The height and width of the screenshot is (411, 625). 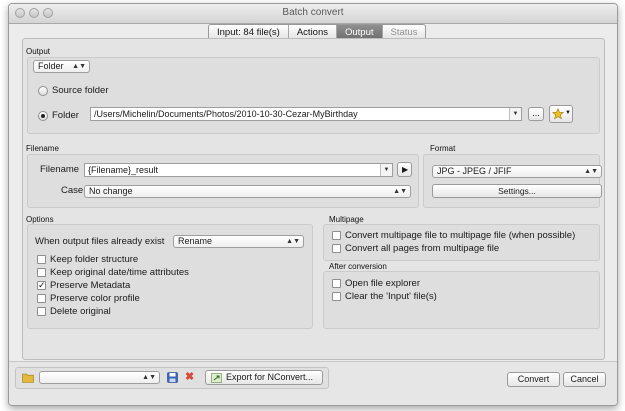 What do you see at coordinates (41, 298) in the screenshot?
I see `preserve-color-profile-checkbox` at bounding box center [41, 298].